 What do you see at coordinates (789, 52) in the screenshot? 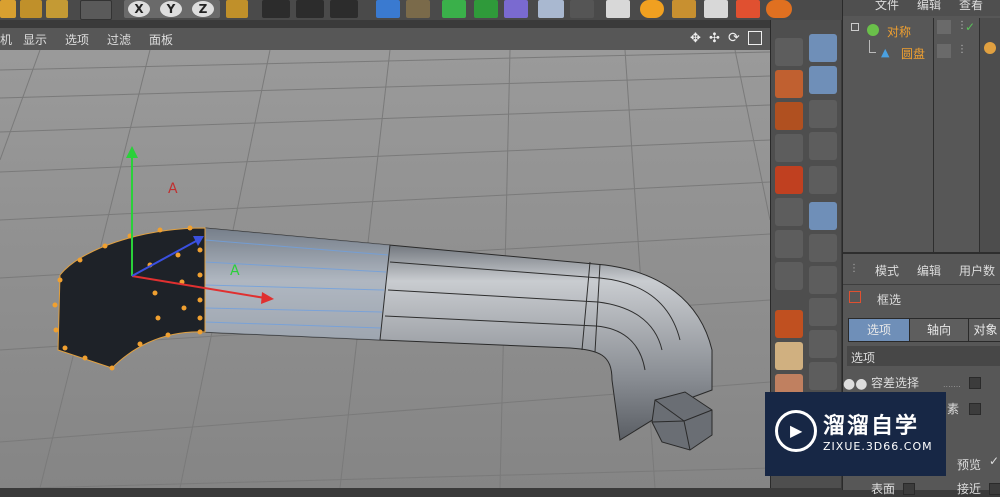
I see `model-mode-icon` at bounding box center [789, 52].